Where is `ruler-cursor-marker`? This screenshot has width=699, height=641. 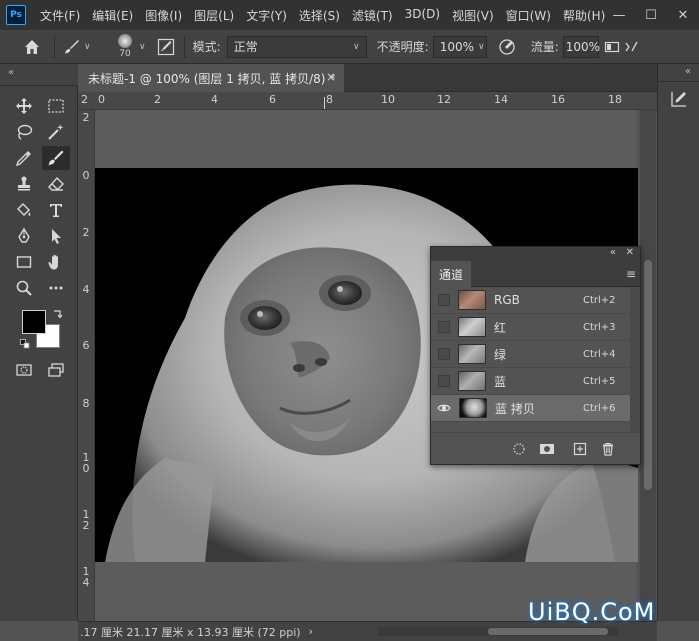
ruler-cursor-marker is located at coordinates (324, 103).